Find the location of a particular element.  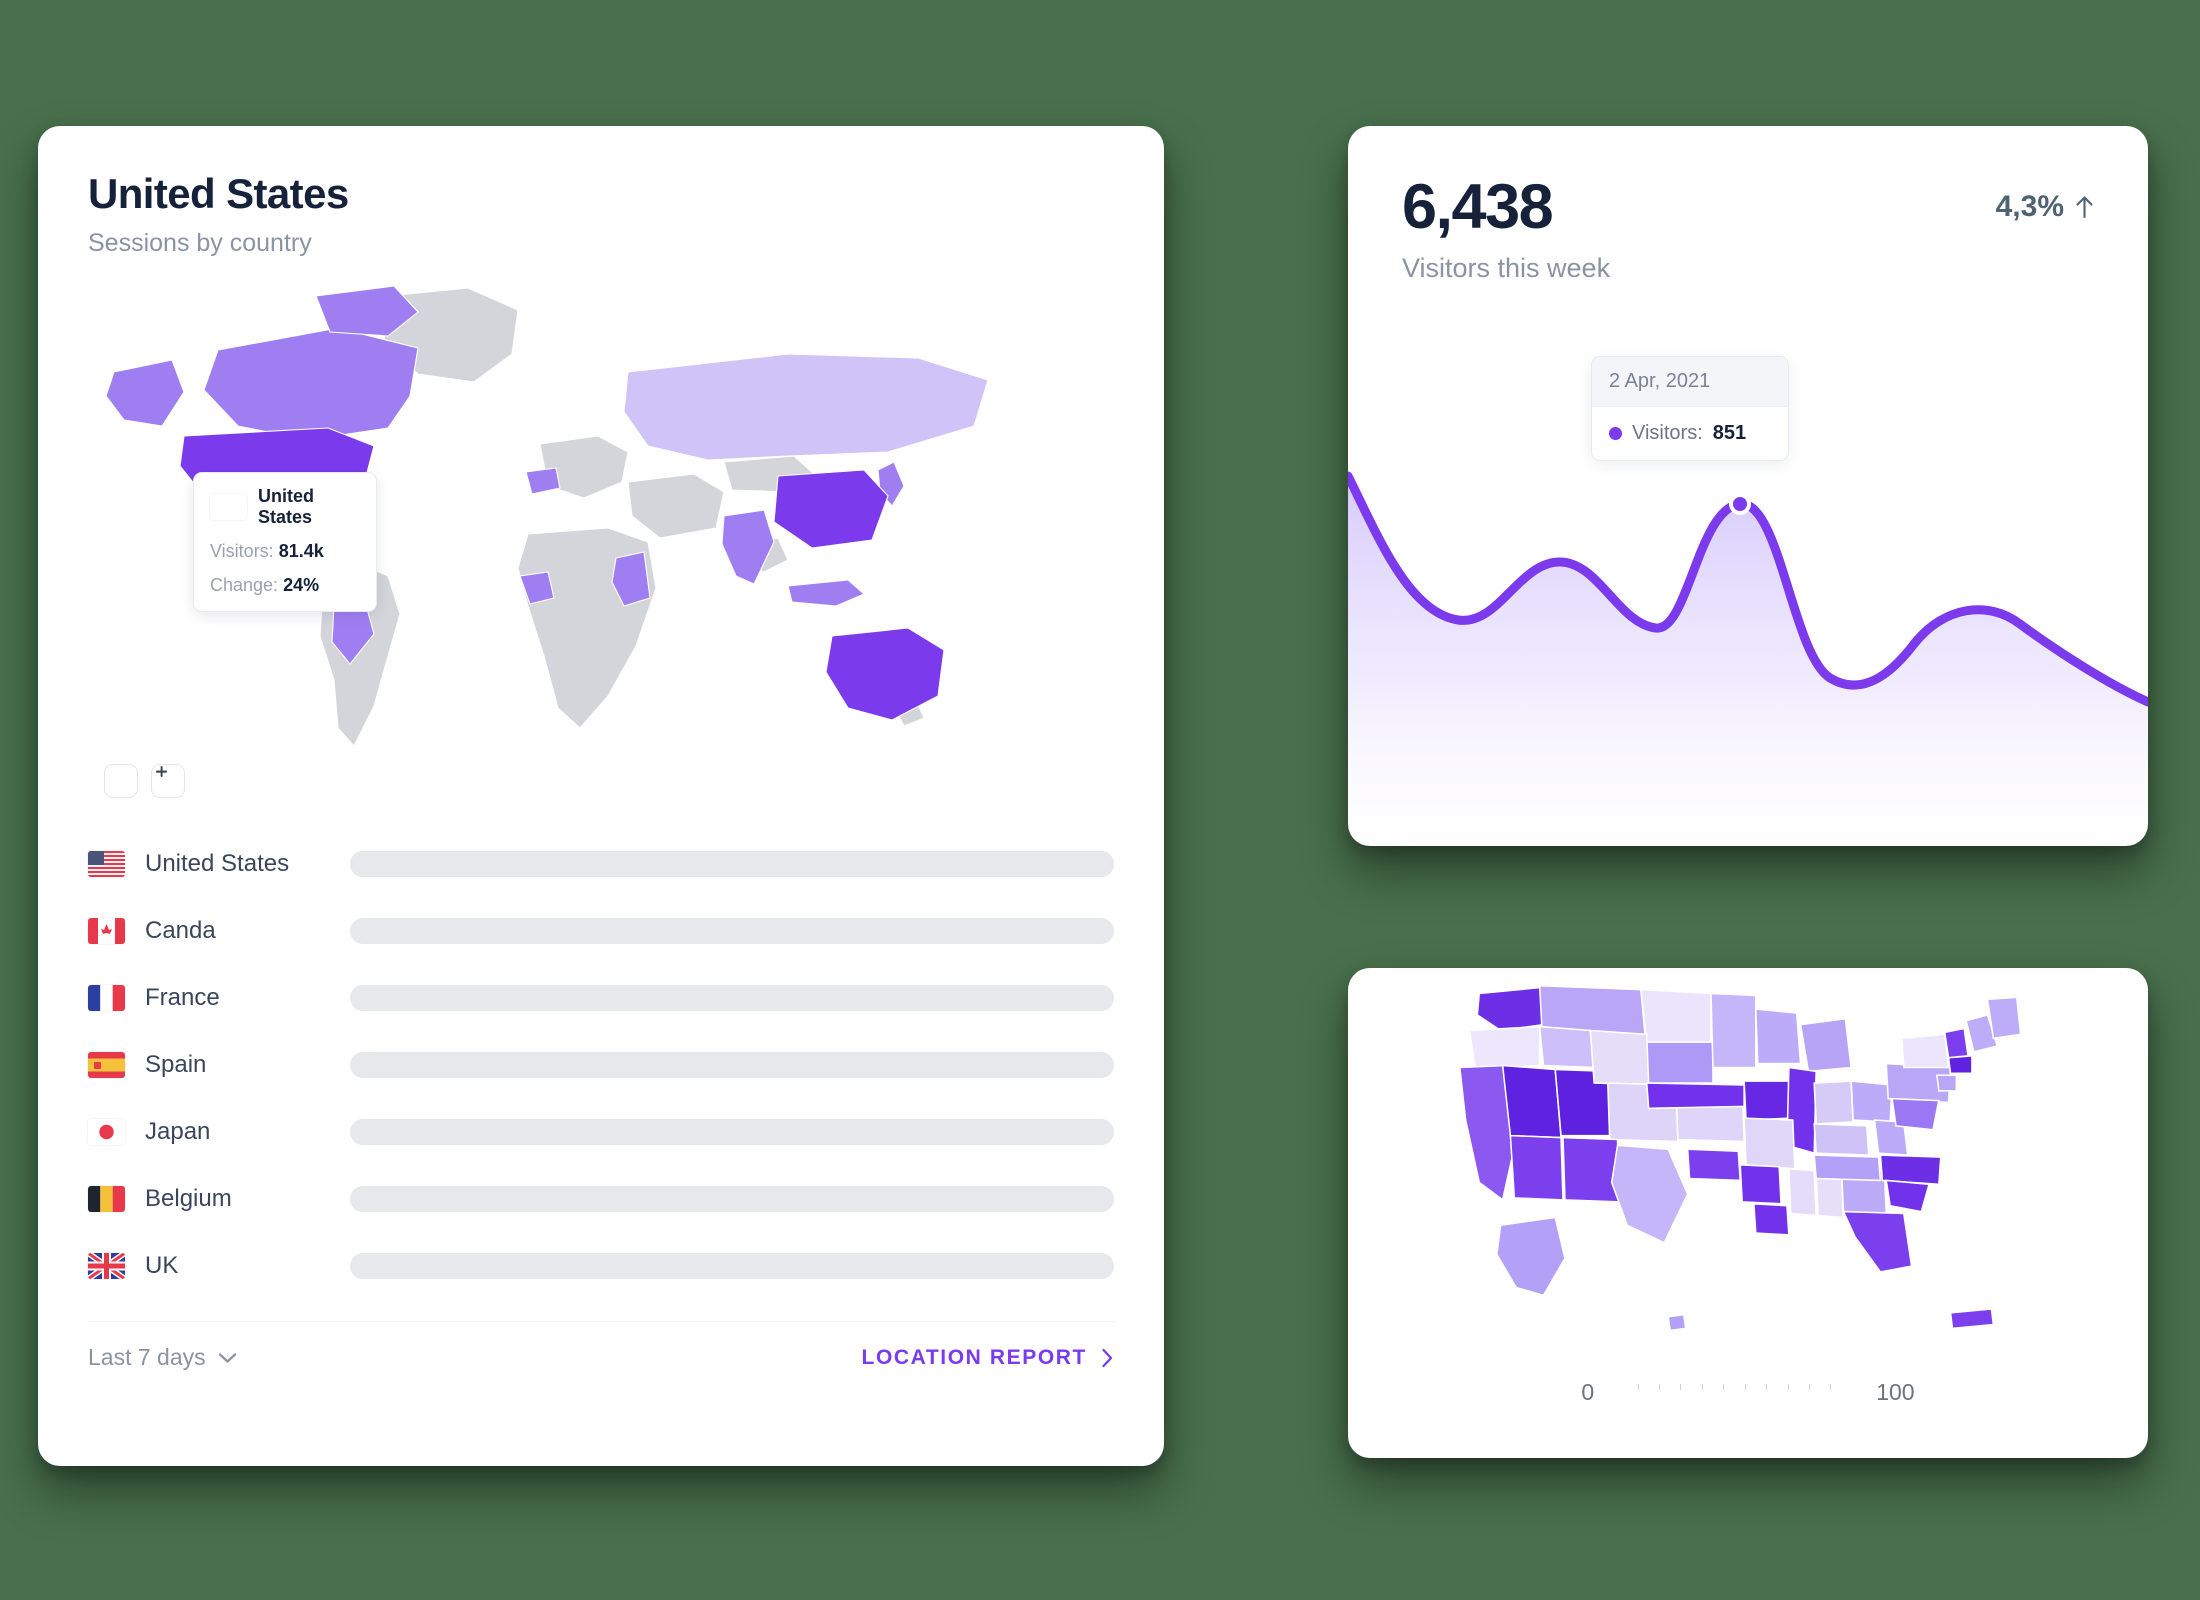

map-tooltip-header: United States is located at coordinates (285, 507).